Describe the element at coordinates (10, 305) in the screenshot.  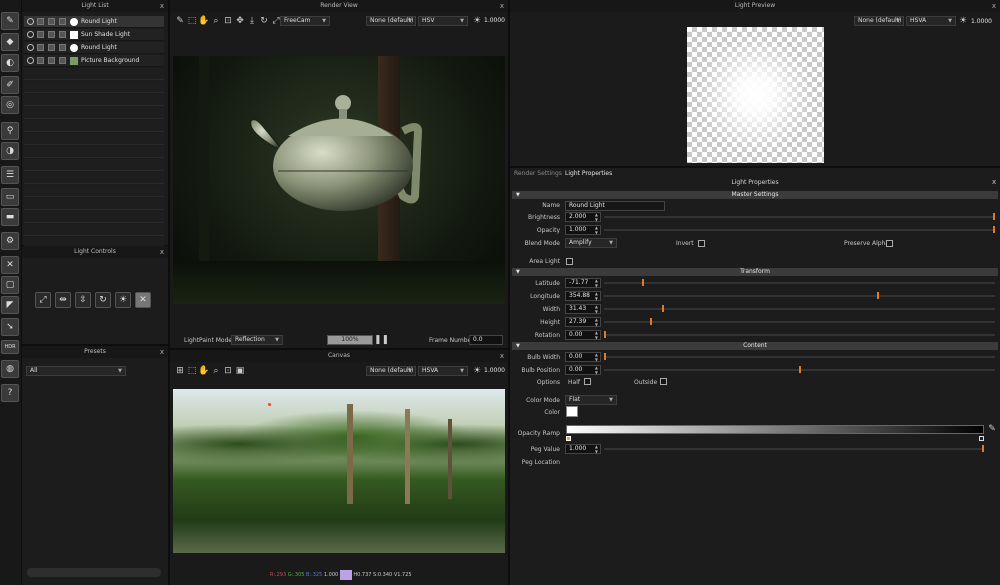
I see `shape-tool-icon: ◤` at that location.